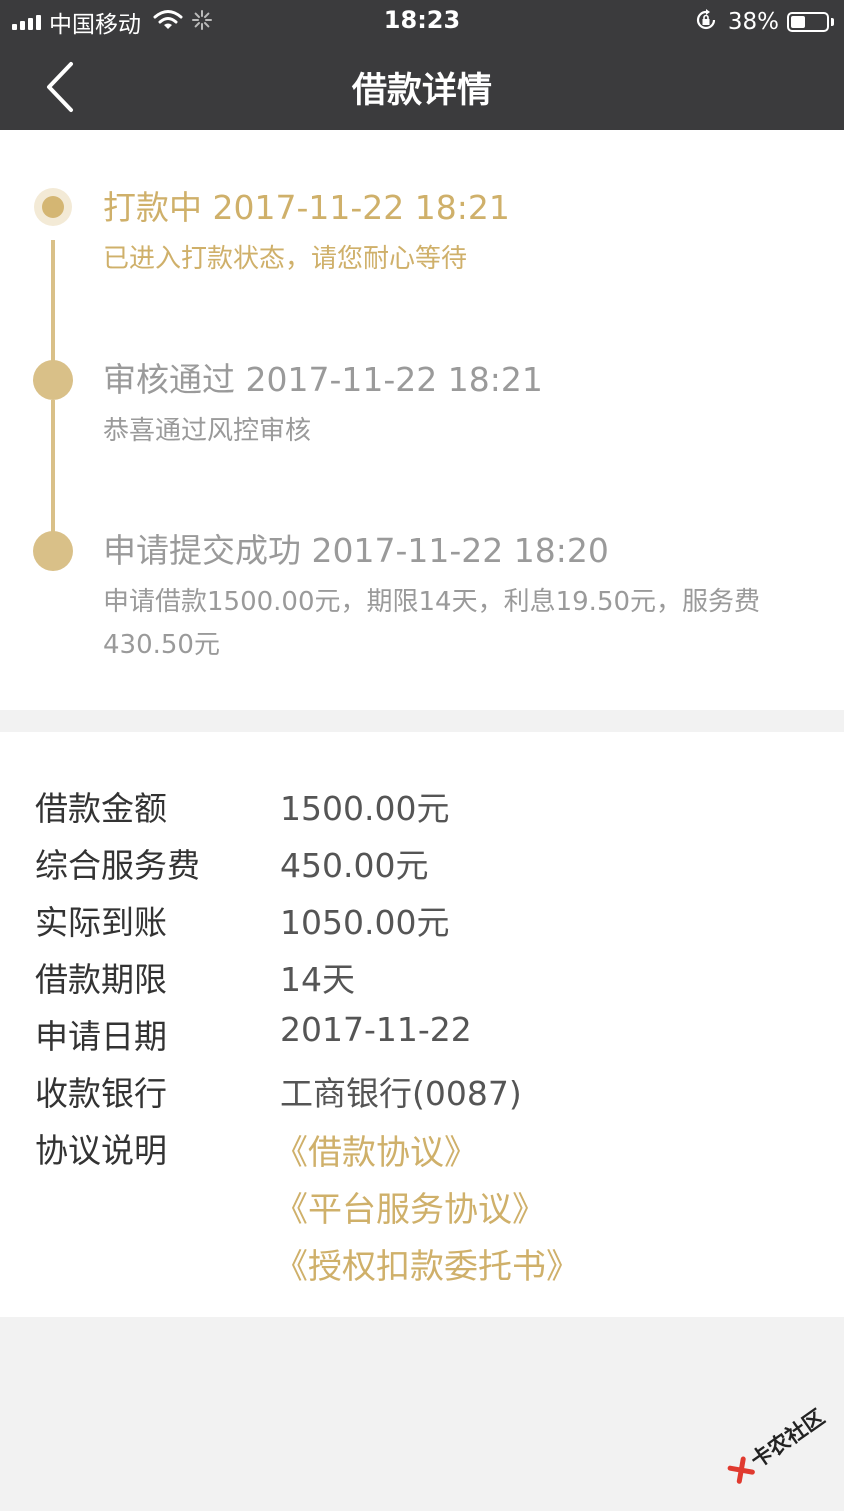 The width and height of the screenshot is (844, 1511). What do you see at coordinates (365, 808) in the screenshot?
I see `detail-value: 1500.00元` at bounding box center [365, 808].